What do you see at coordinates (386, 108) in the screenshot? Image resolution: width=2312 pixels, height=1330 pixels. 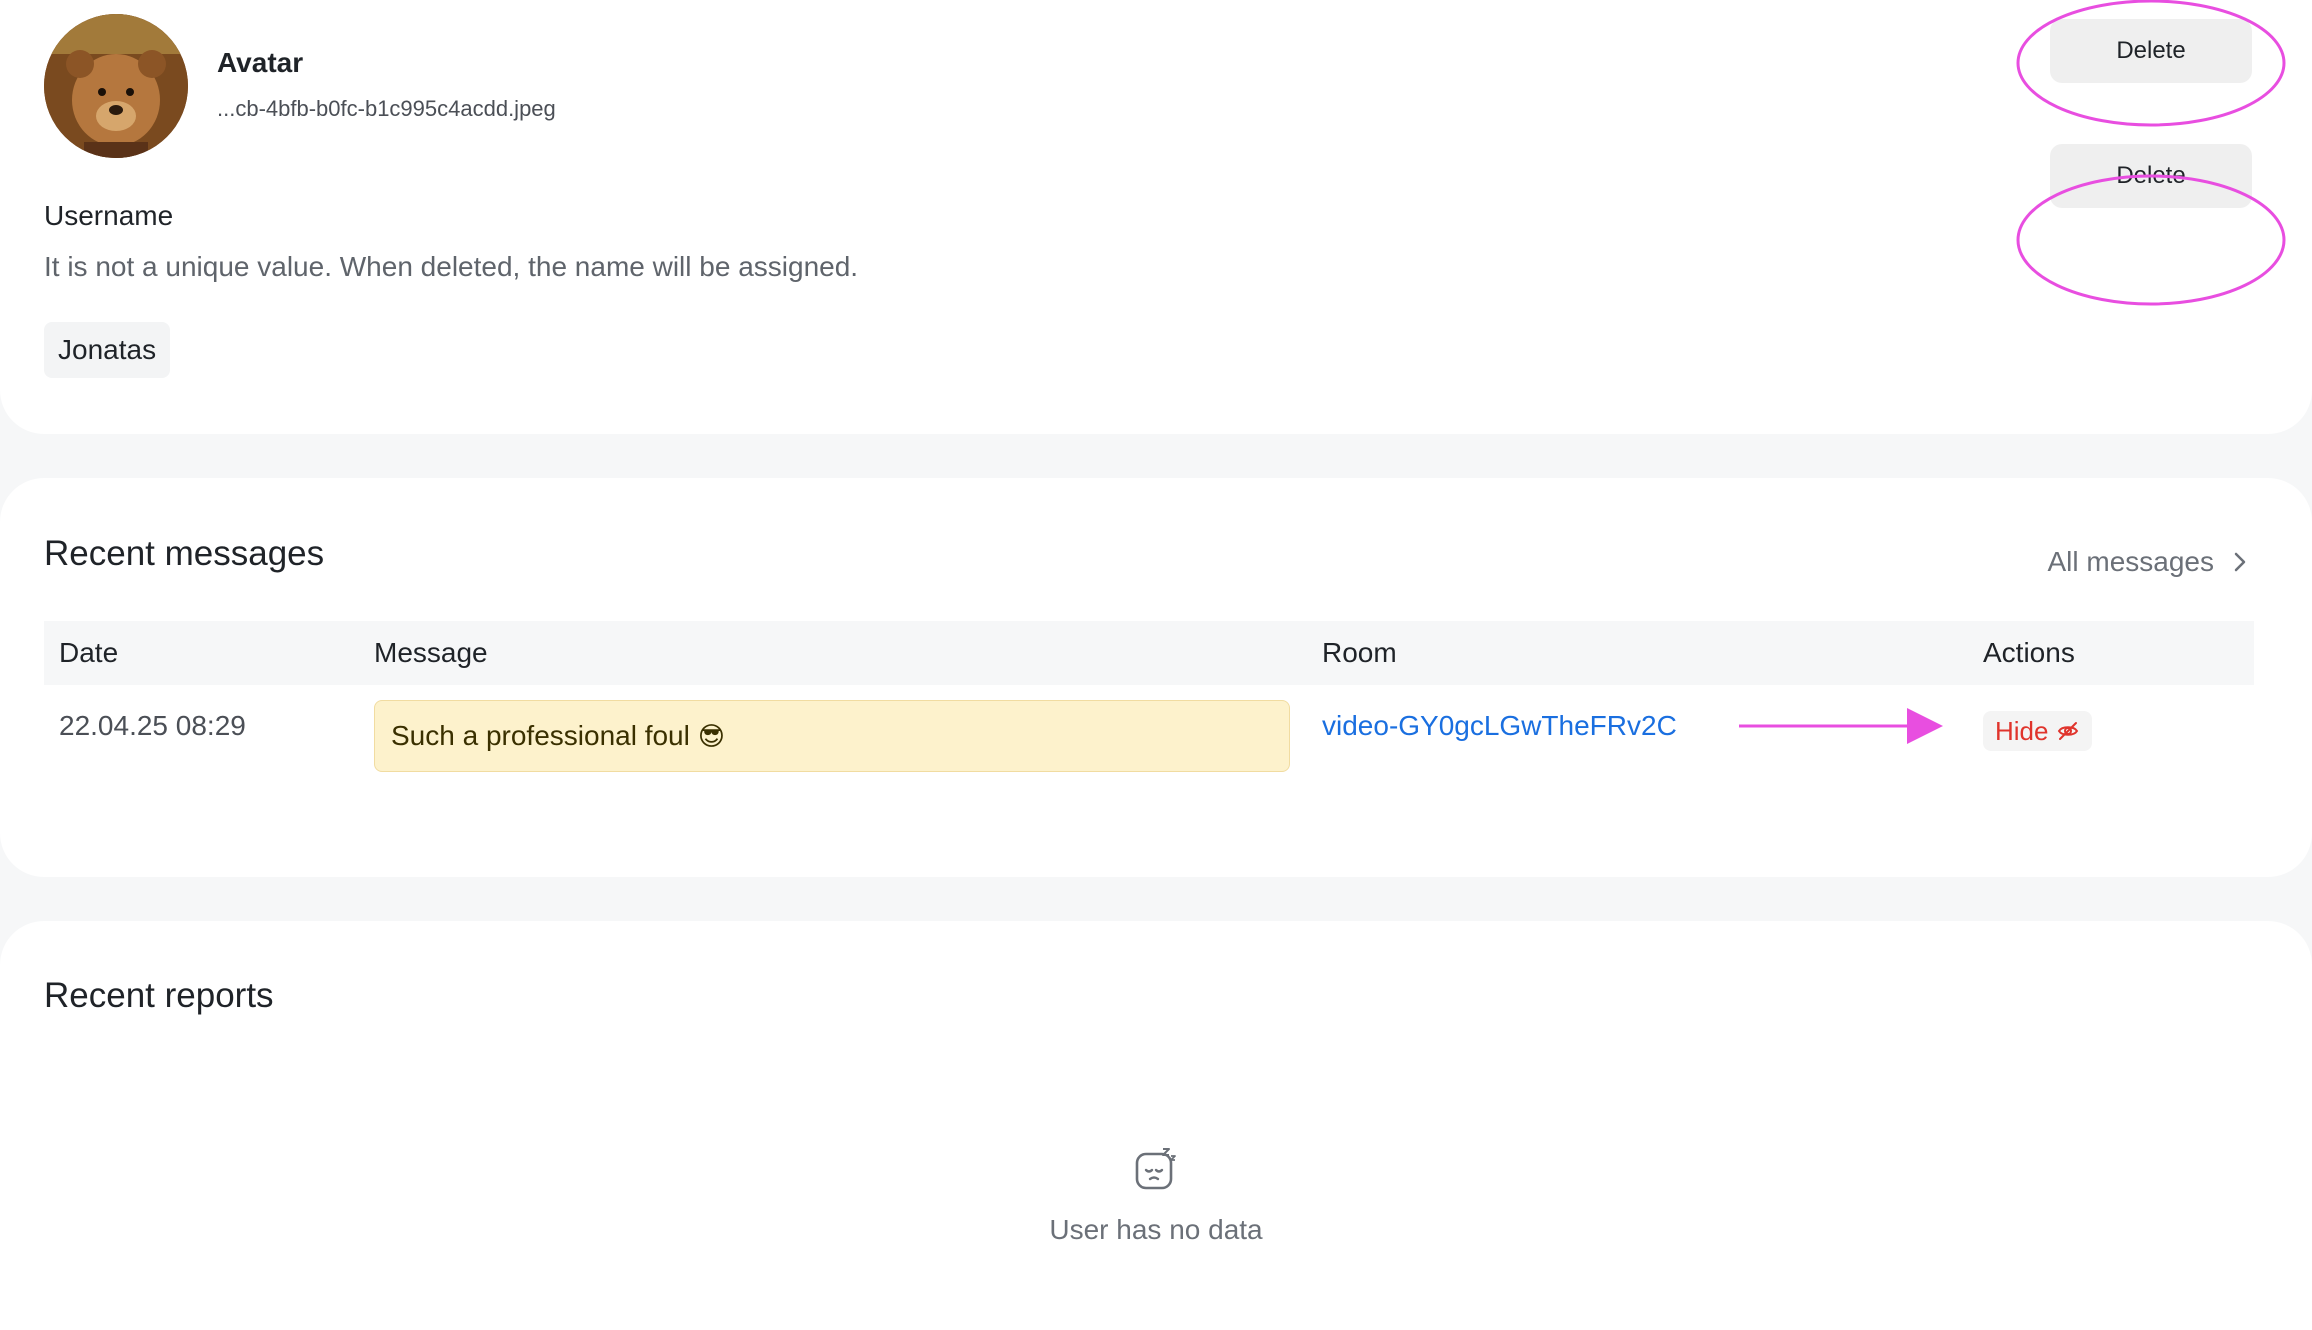 I see `avatar-filename: ...cb-4bfb-b0fc-b1c995c4acdd.jpeg` at bounding box center [386, 108].